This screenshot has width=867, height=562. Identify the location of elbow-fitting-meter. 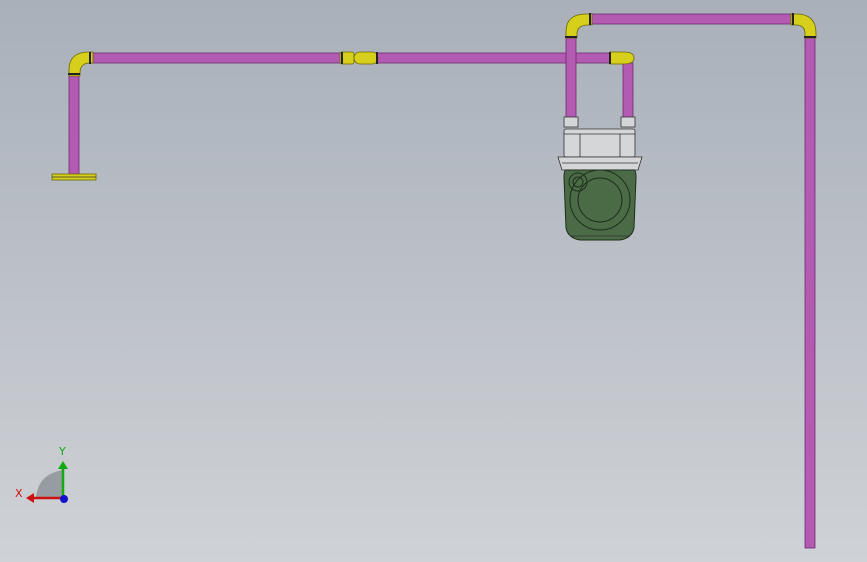
(622, 58).